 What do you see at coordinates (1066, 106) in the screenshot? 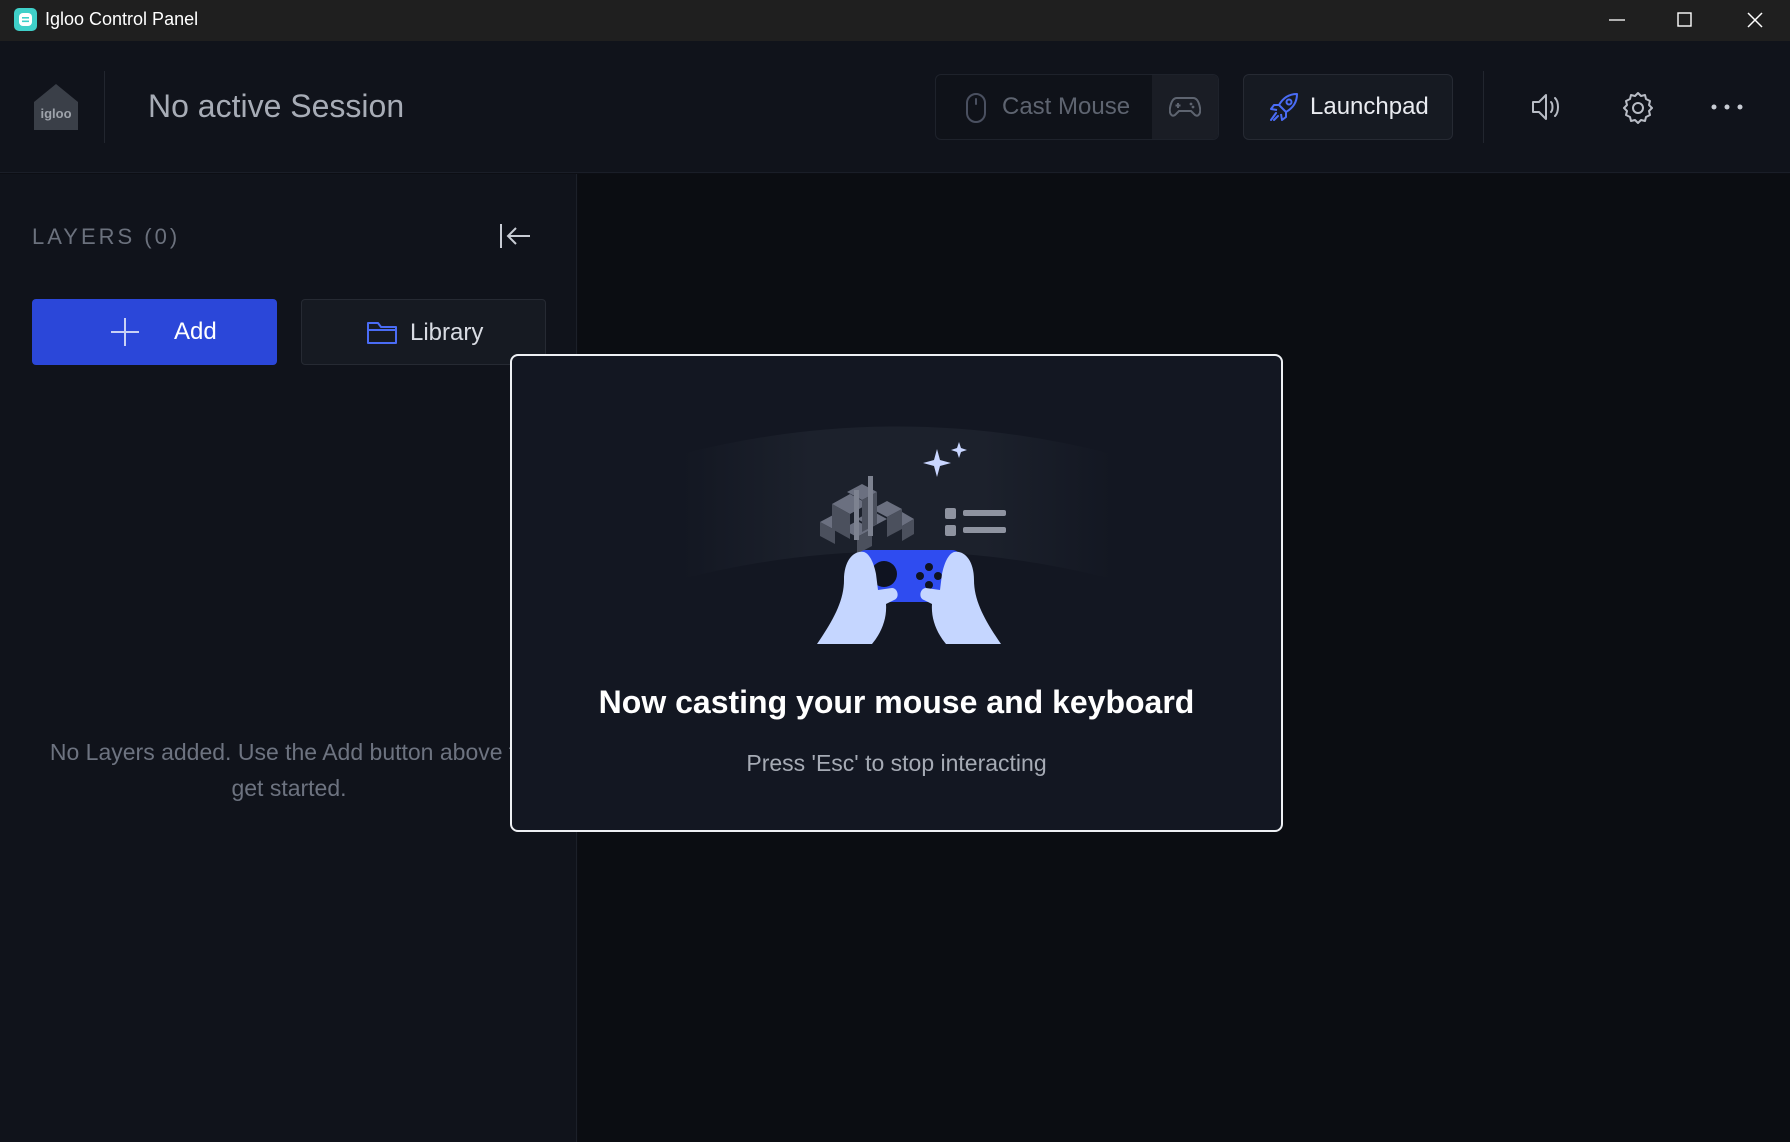
I see `cast-mouse-label: Cast Mouse` at bounding box center [1066, 106].